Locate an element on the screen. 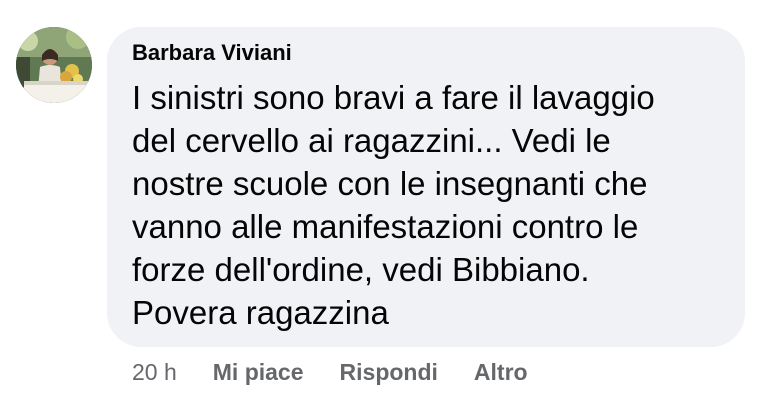  avatar is located at coordinates (54, 65).